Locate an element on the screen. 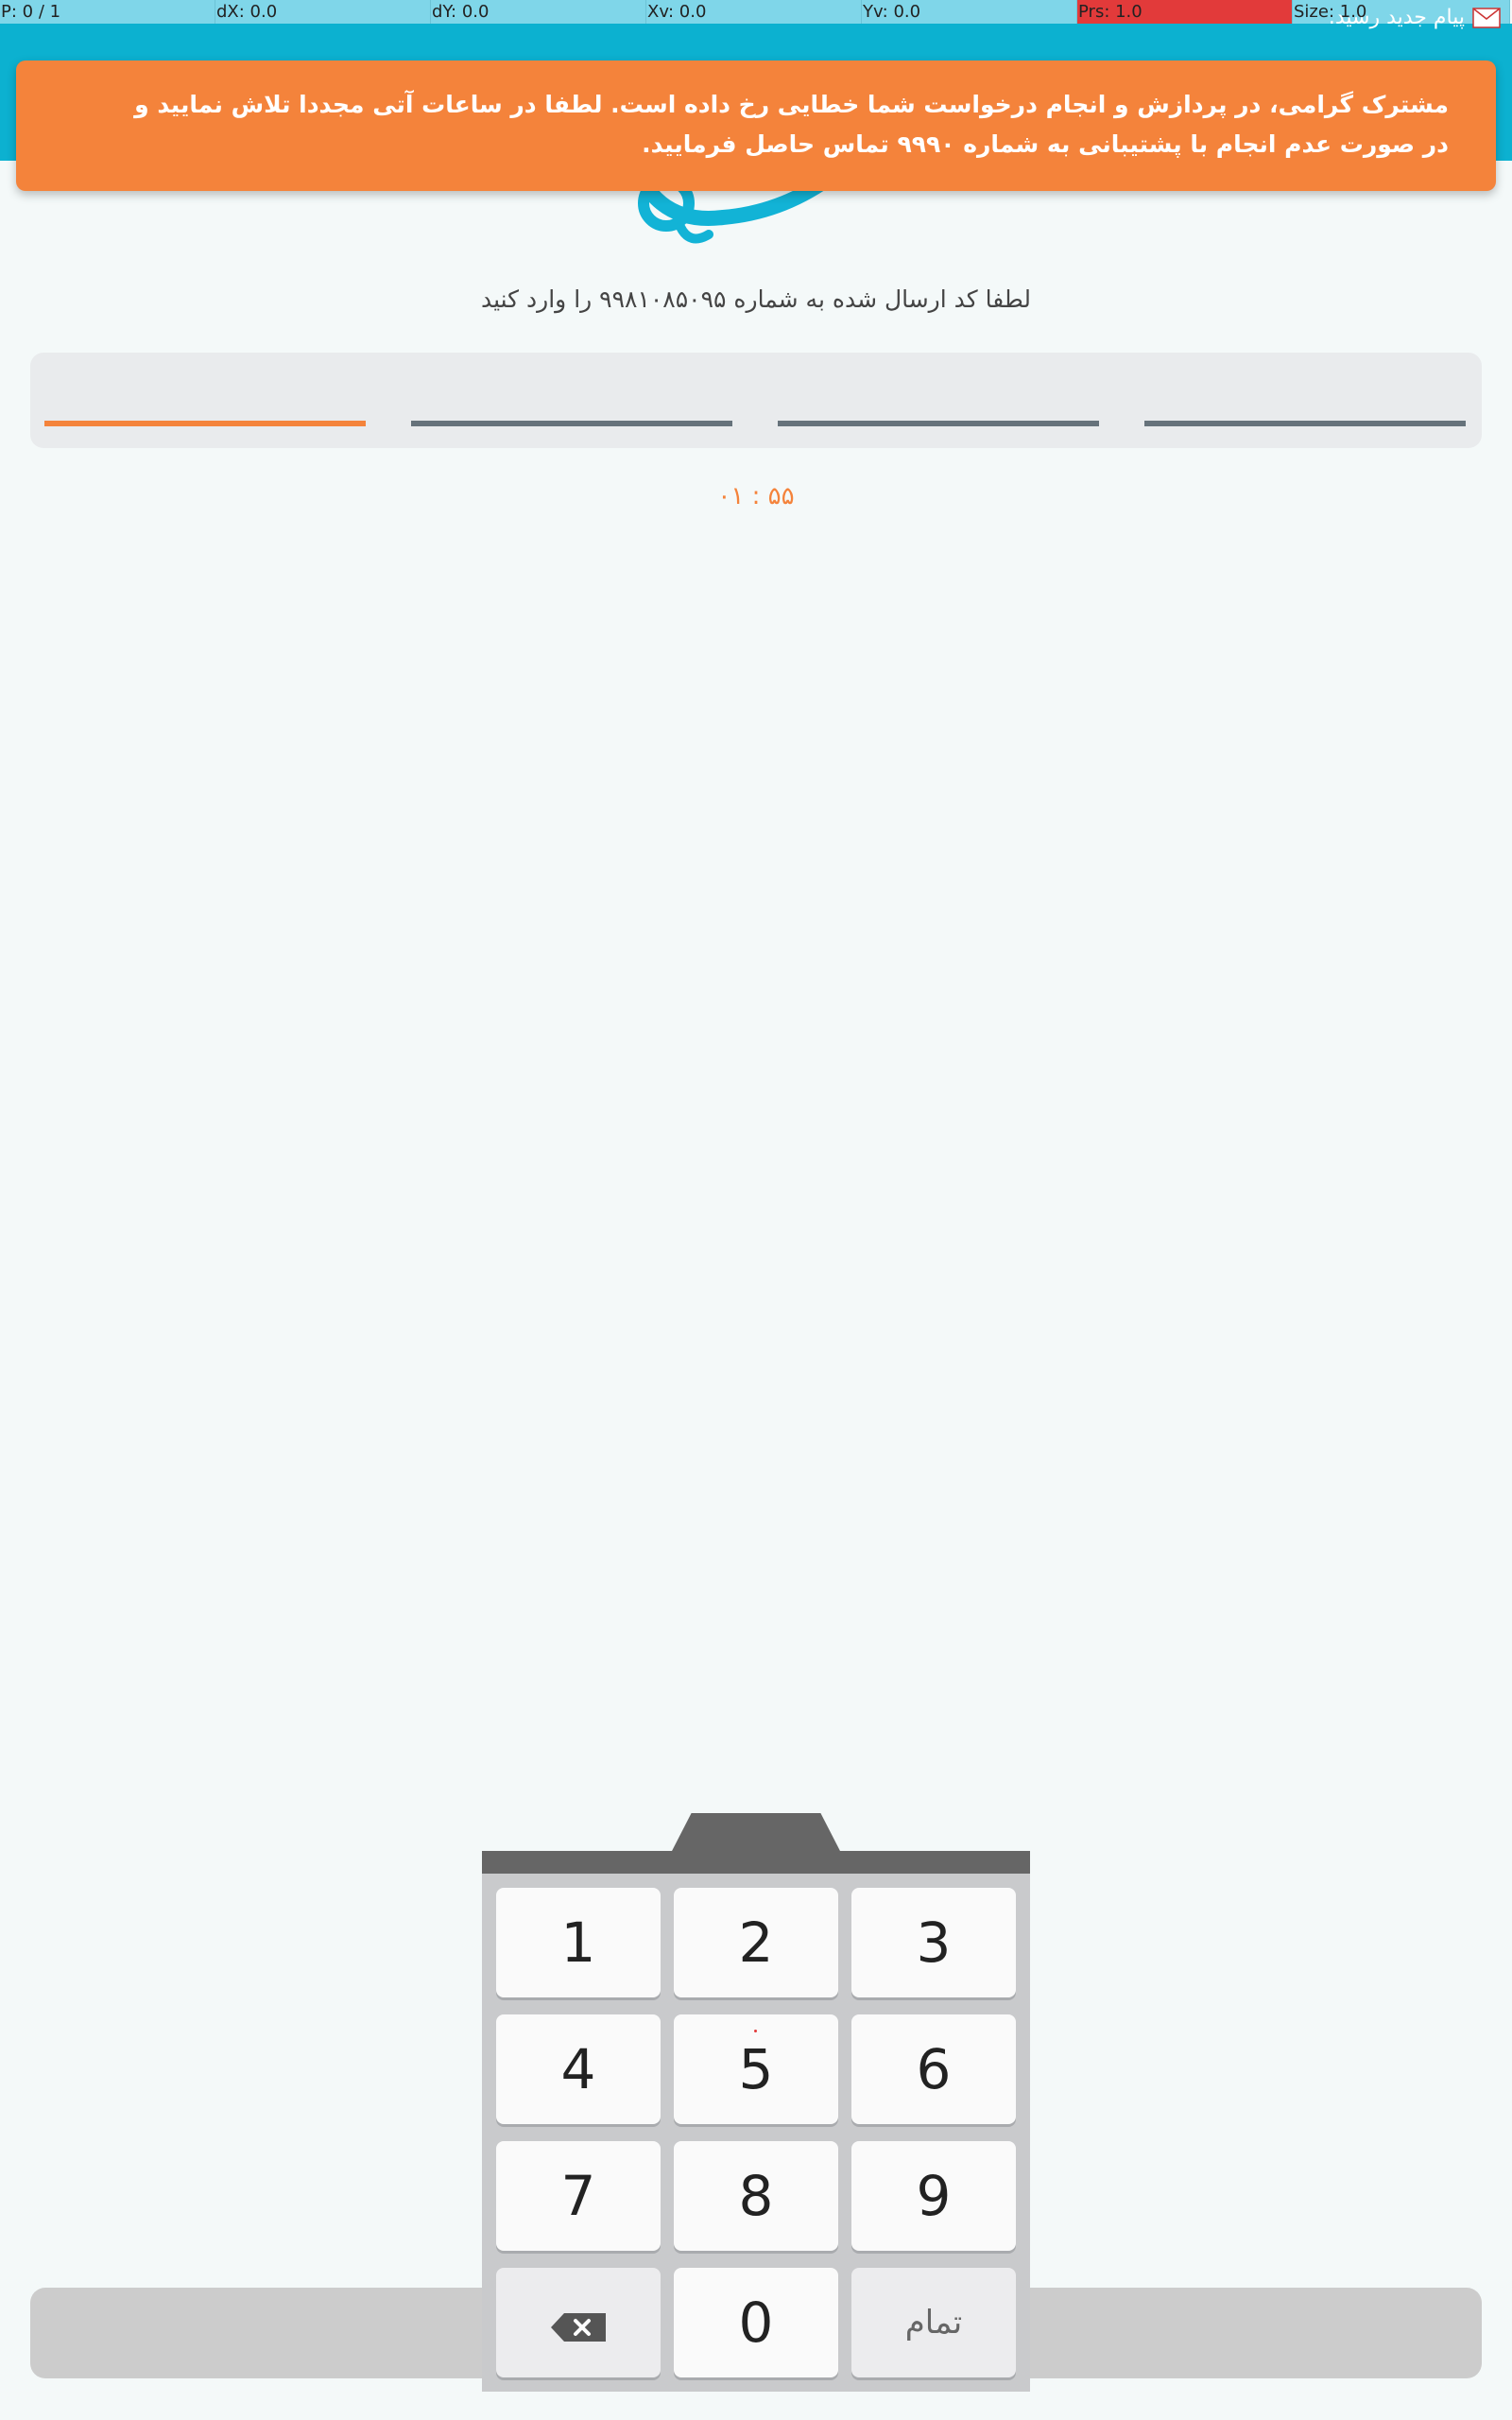 This screenshot has height=2420, width=1512. key-2: 2 is located at coordinates (756, 1942).